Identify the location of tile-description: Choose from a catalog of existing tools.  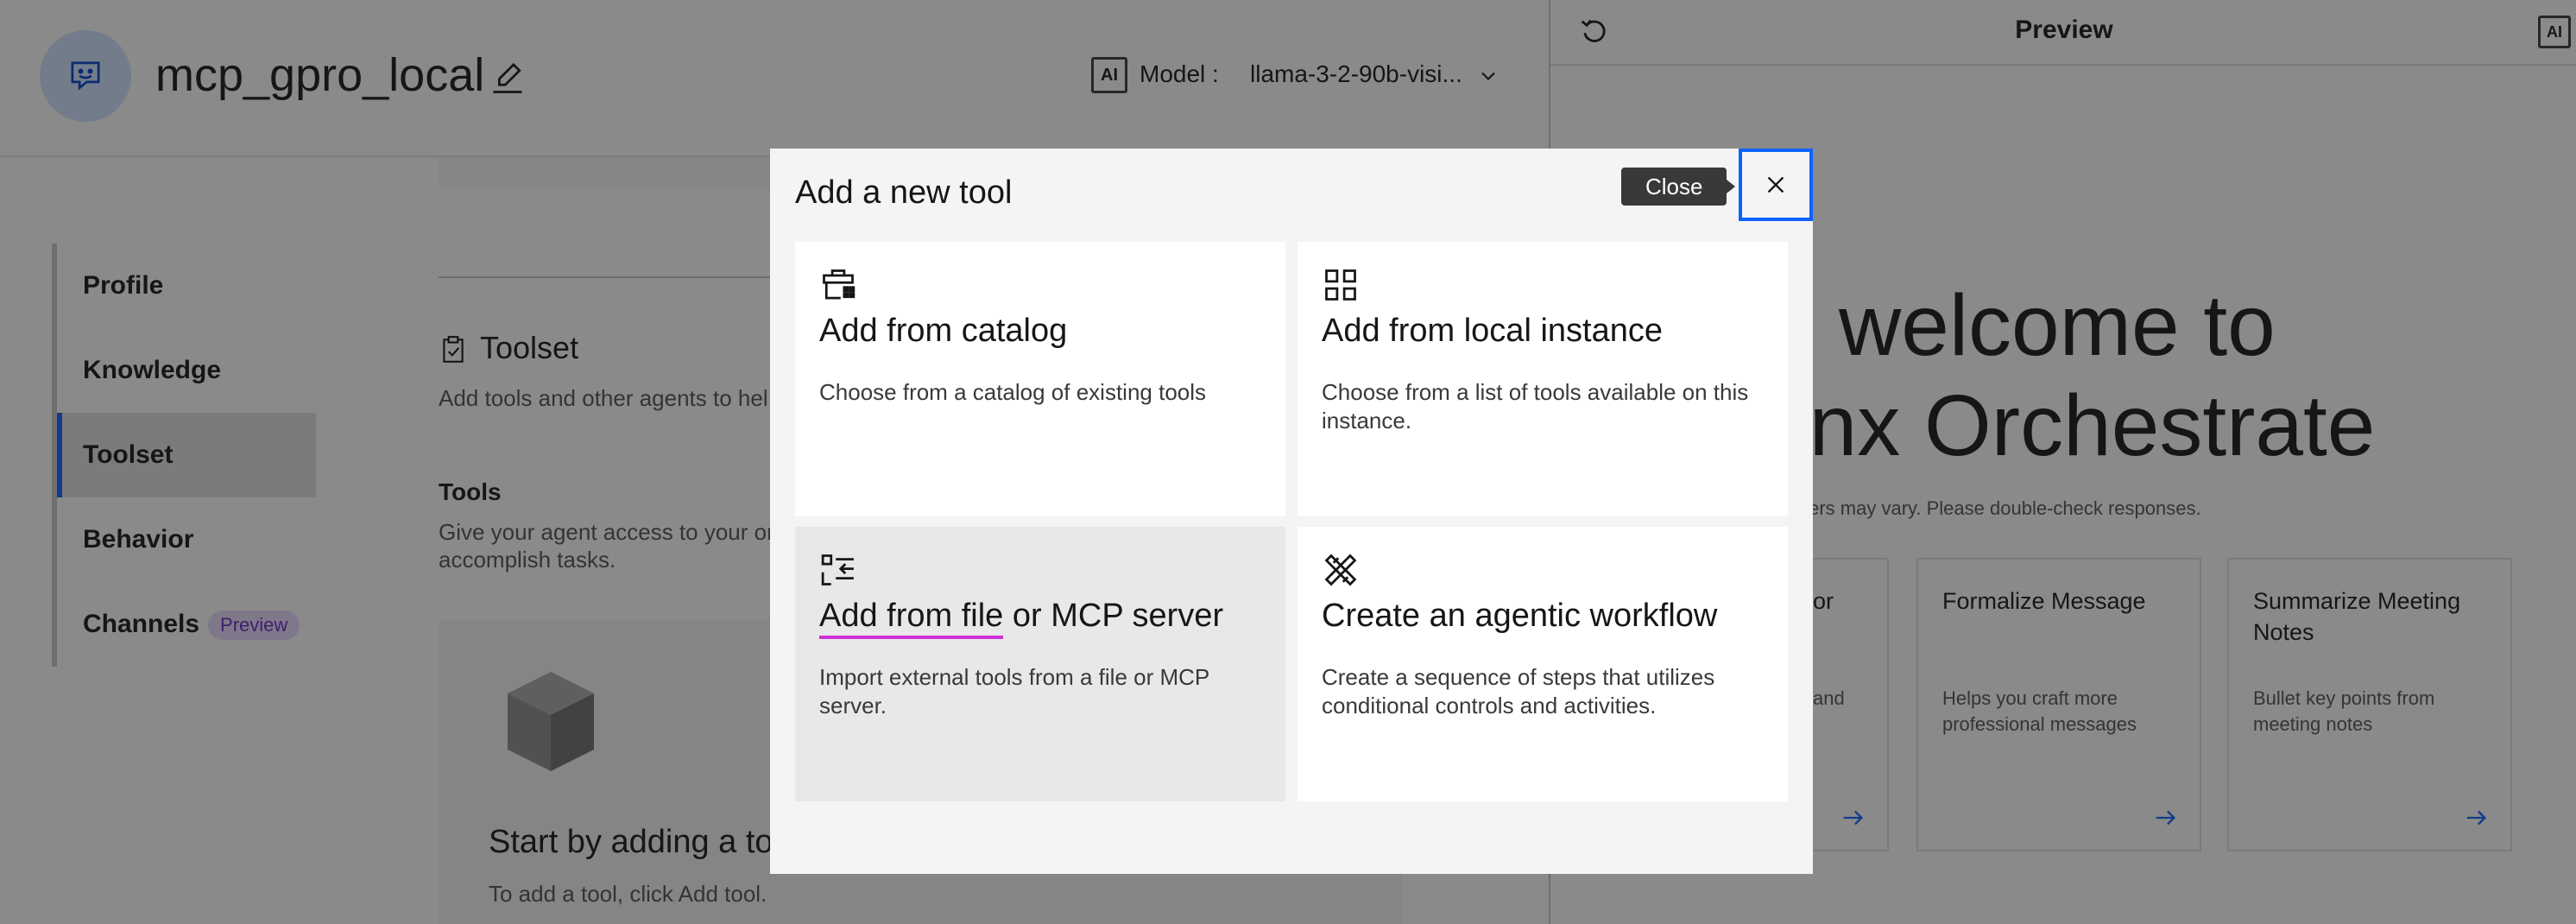
(1013, 392).